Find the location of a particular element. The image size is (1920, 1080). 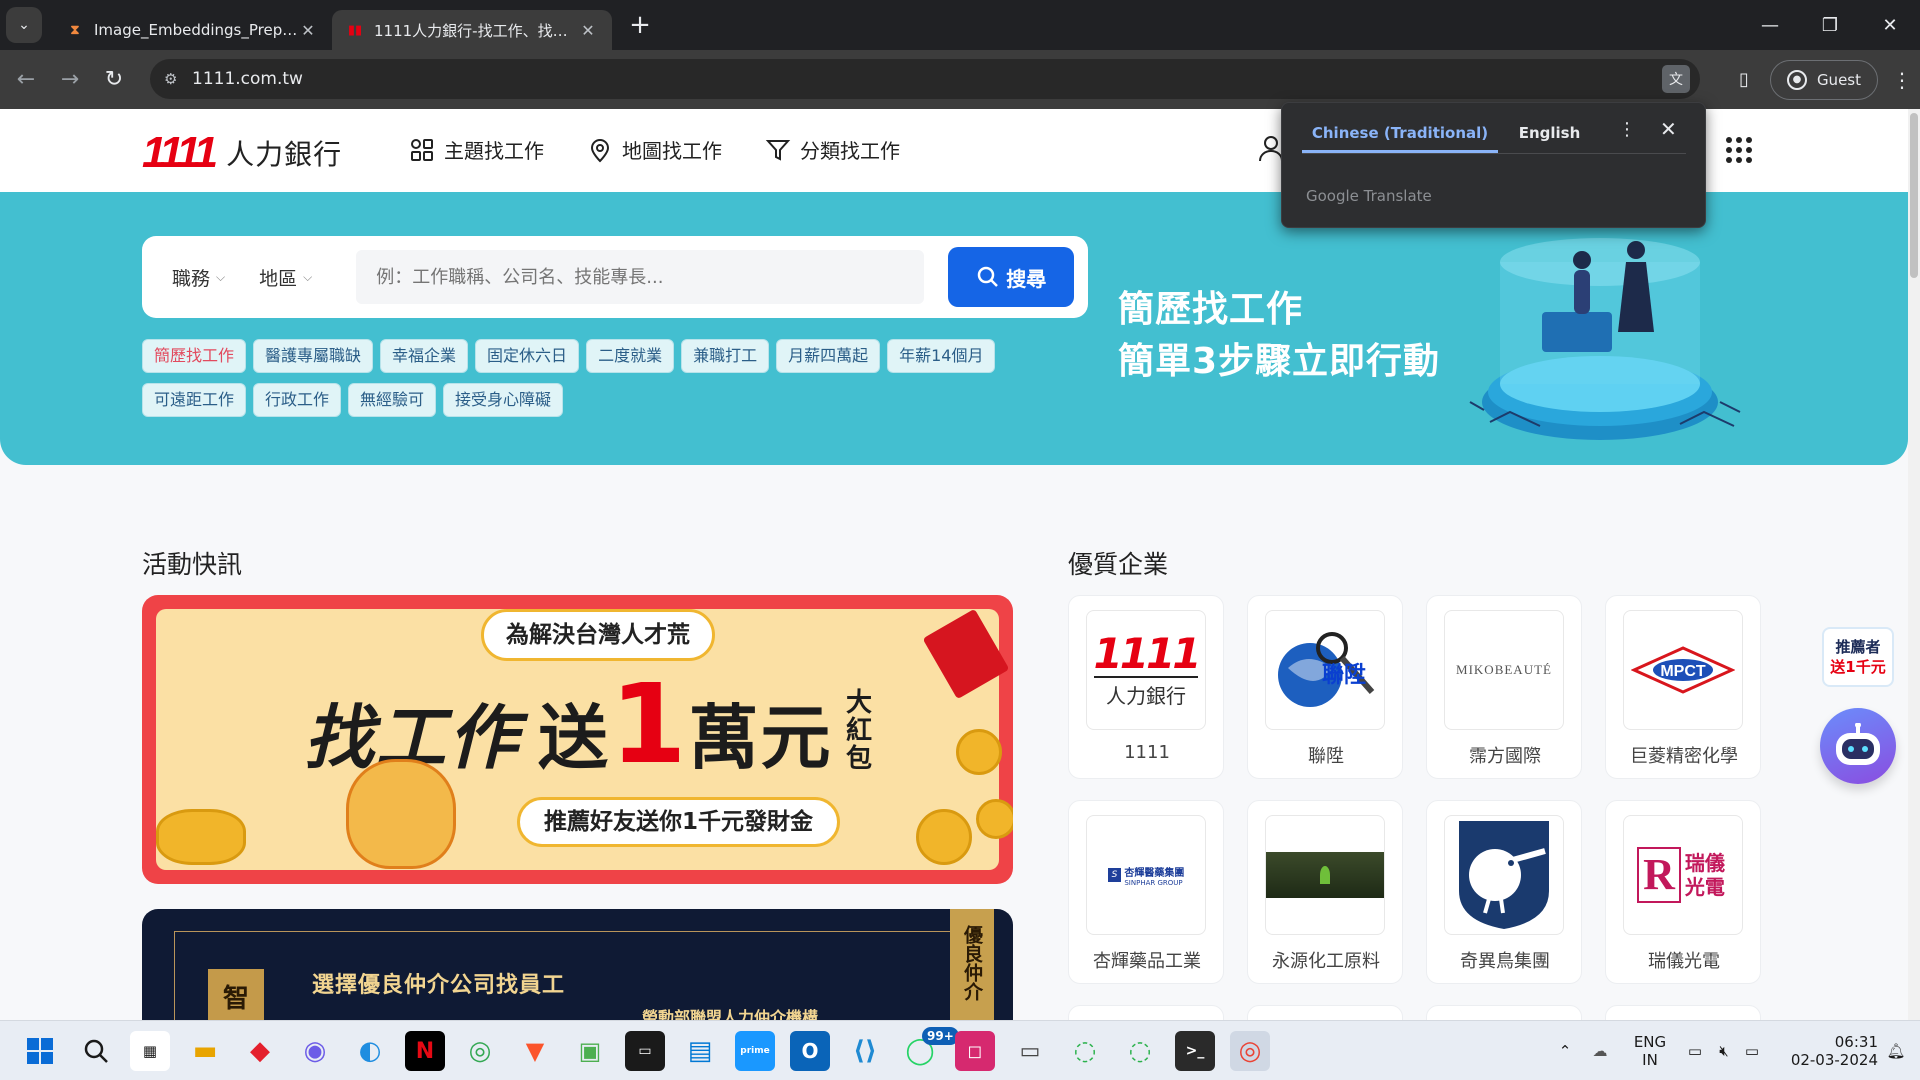

vscode-icon: ⟨⟩ is located at coordinates (865, 1051).